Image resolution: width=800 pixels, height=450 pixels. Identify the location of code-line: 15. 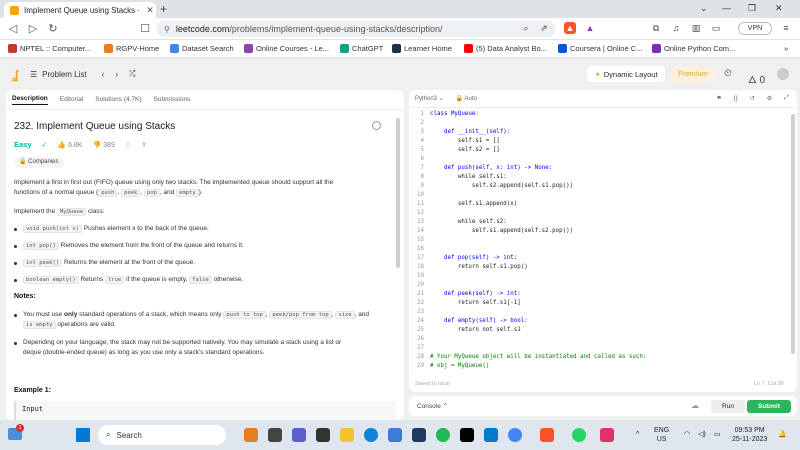
(603, 240).